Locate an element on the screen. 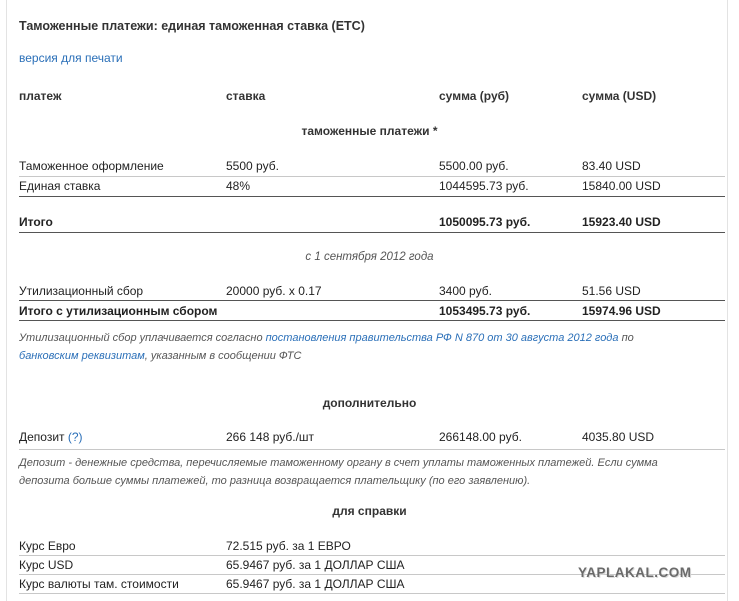 This screenshot has width=739, height=601. row-sum-rub: 5500.00 руб. is located at coordinates (474, 166).